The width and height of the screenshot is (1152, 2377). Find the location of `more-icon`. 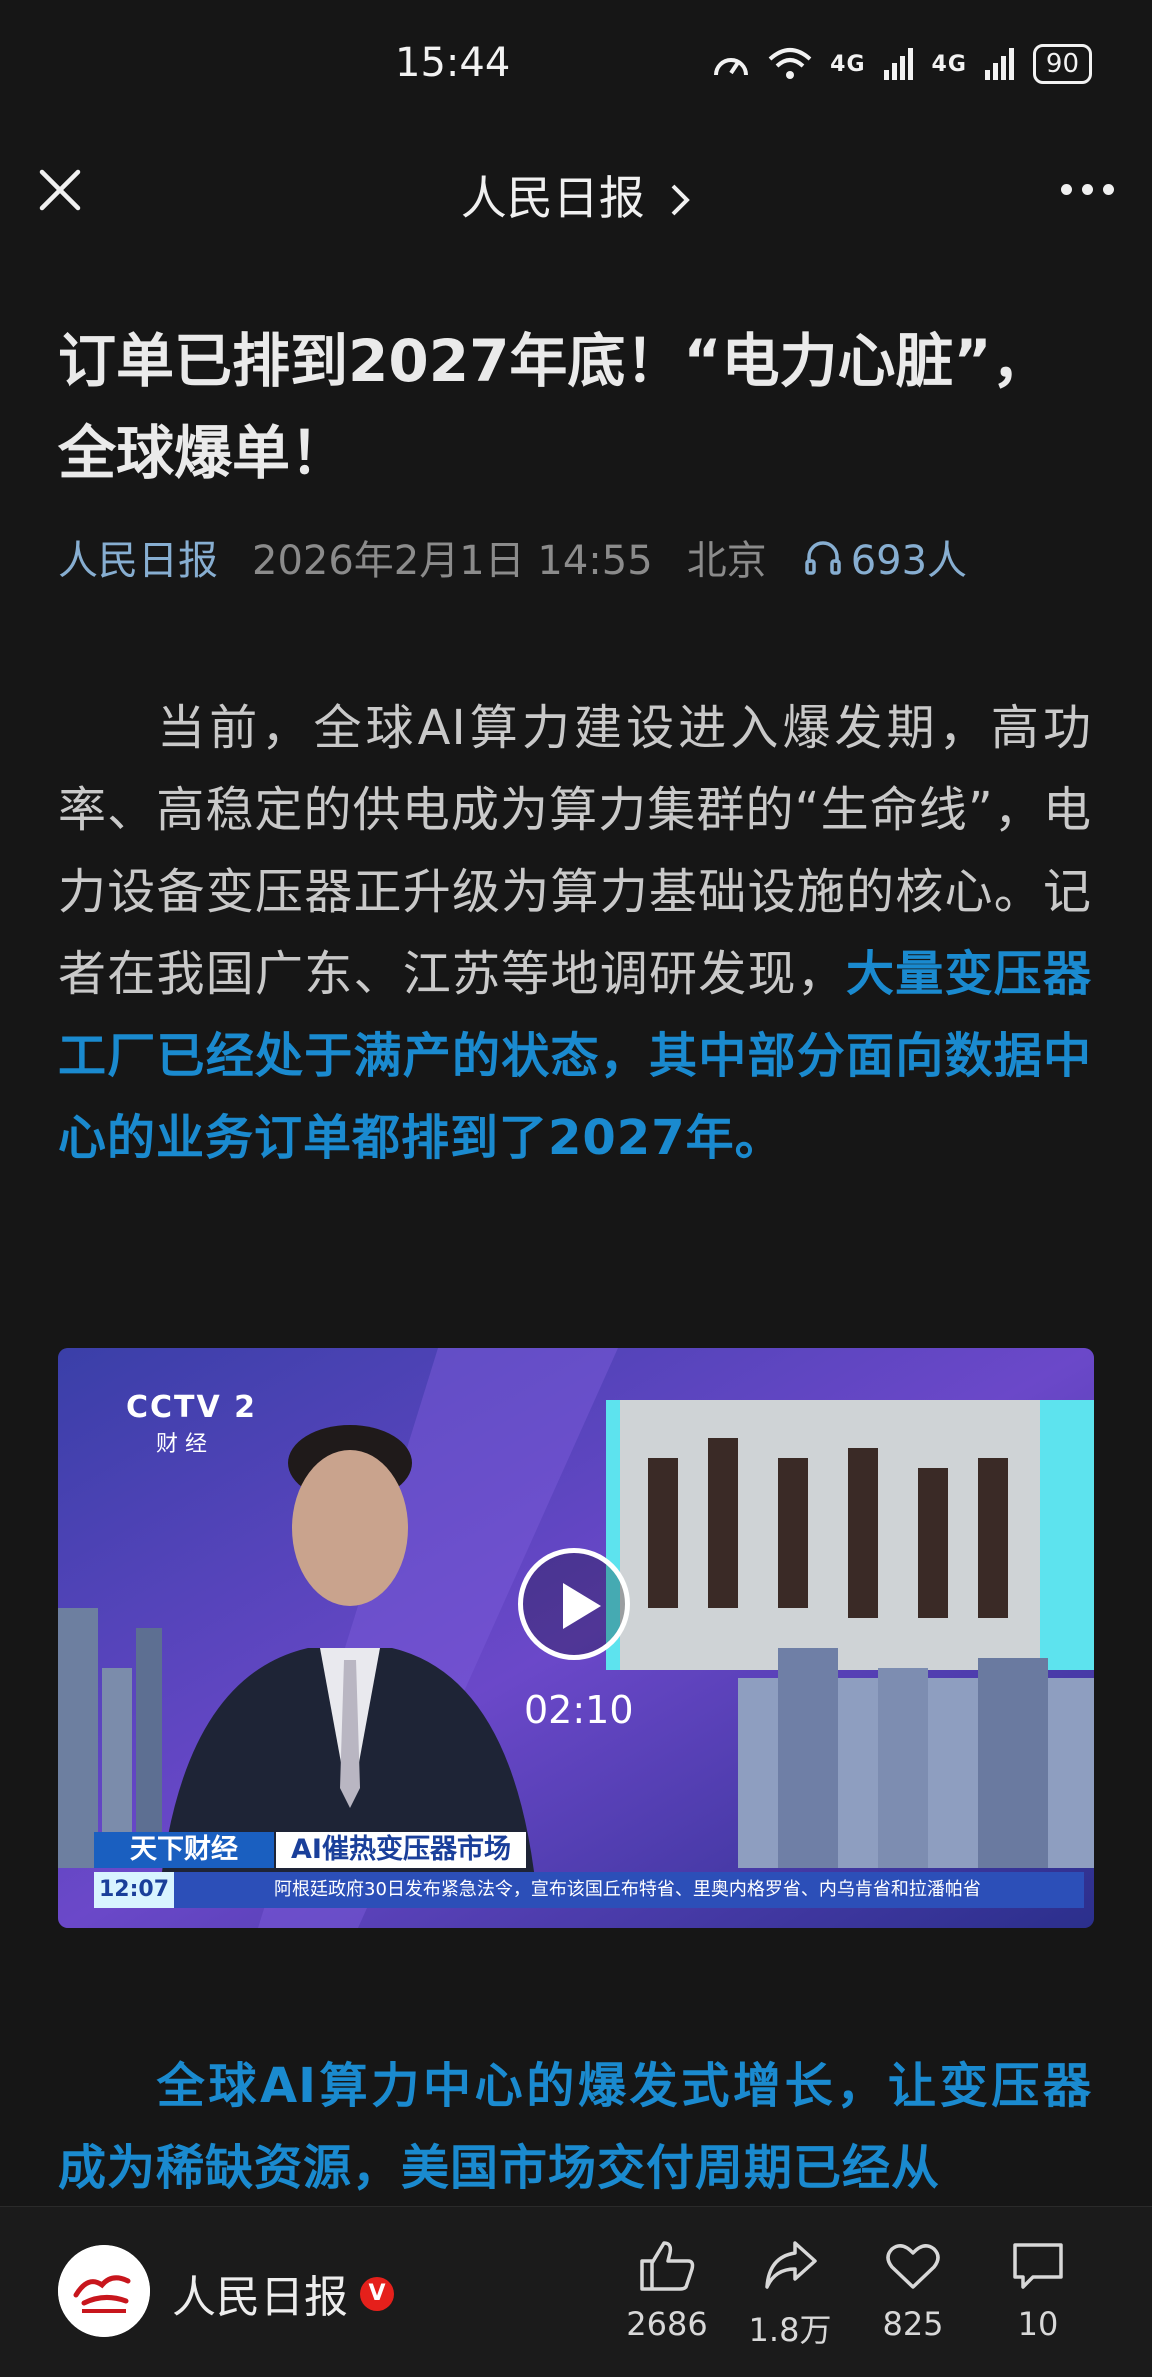

more-icon is located at coordinates (1087, 189).